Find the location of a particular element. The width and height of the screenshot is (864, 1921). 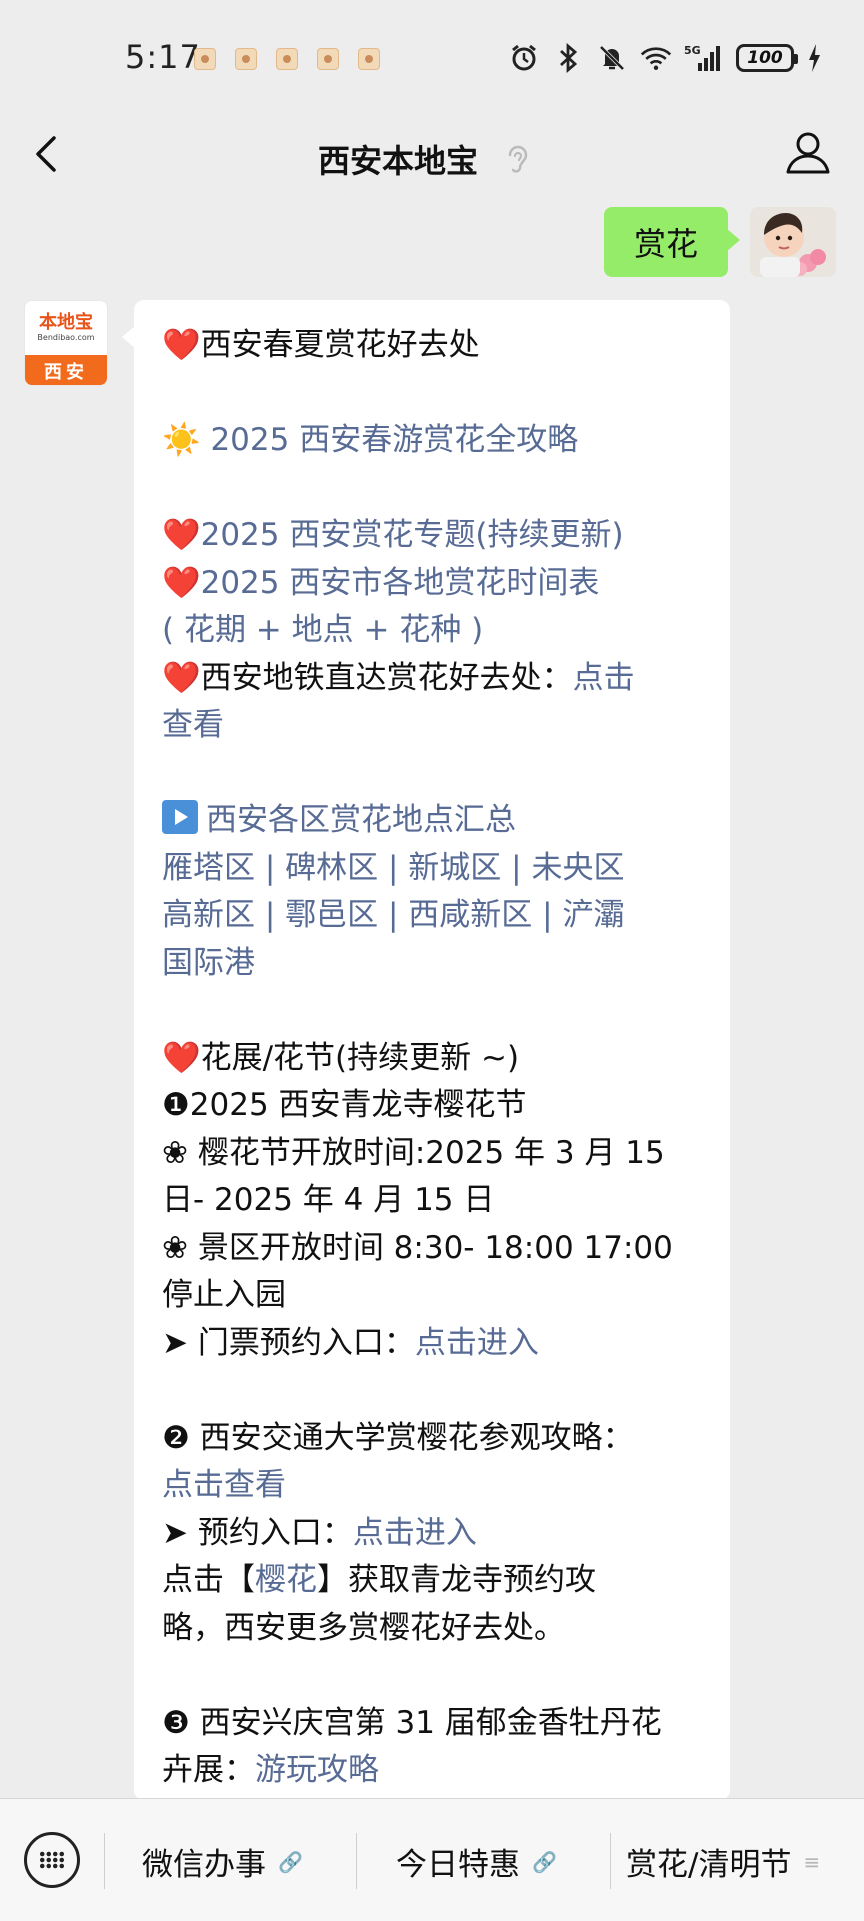

line-text: 停止入园 is located at coordinates (224, 1295).